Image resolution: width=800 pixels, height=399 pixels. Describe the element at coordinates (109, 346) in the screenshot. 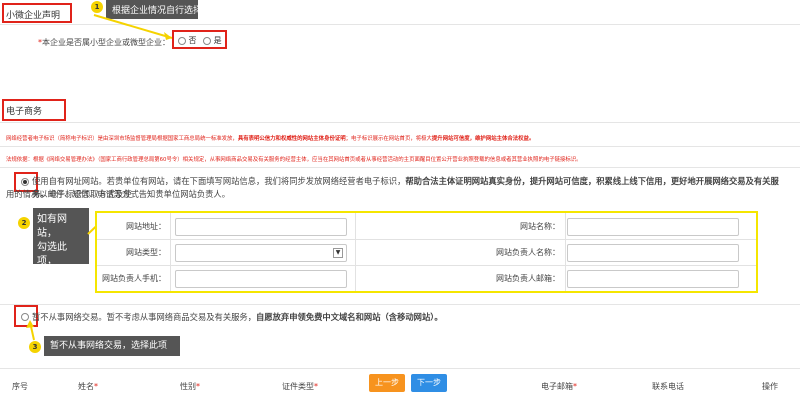

I see `callout-3-text: 暂不从事网络交易，选择此项` at that location.